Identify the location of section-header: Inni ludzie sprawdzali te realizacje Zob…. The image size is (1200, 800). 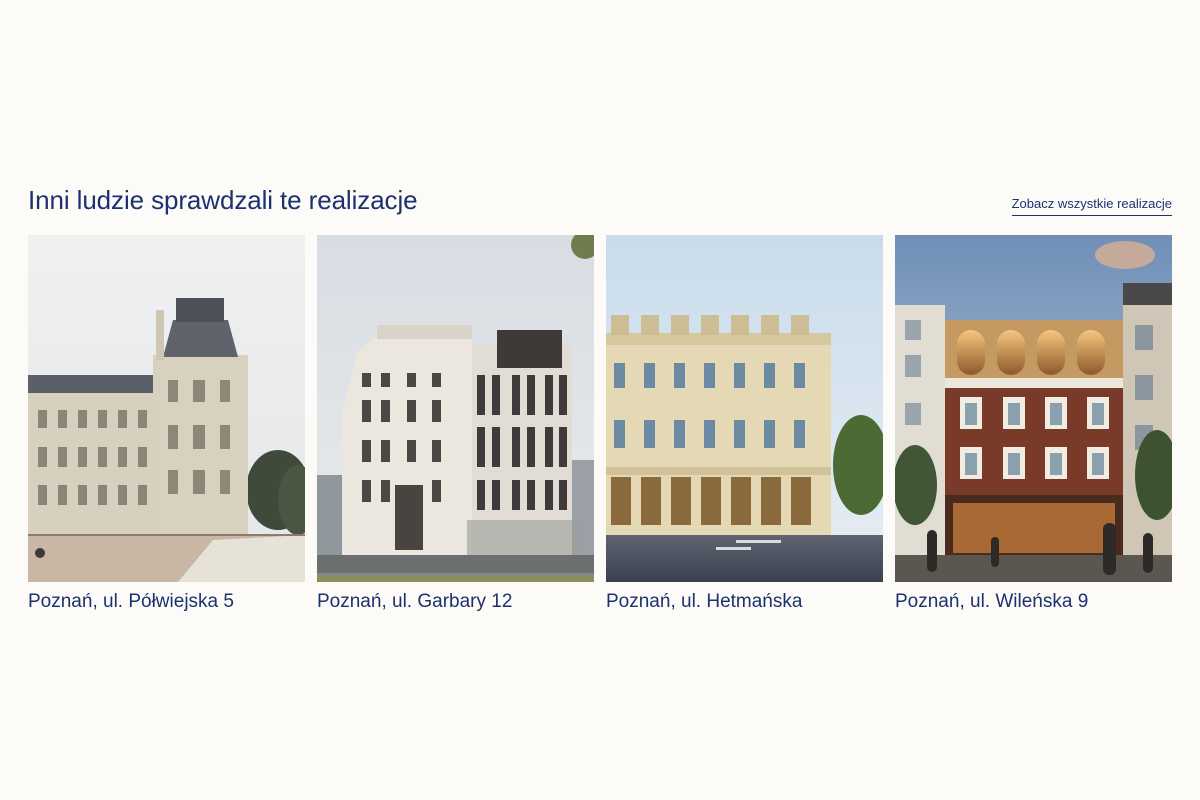
(600, 209).